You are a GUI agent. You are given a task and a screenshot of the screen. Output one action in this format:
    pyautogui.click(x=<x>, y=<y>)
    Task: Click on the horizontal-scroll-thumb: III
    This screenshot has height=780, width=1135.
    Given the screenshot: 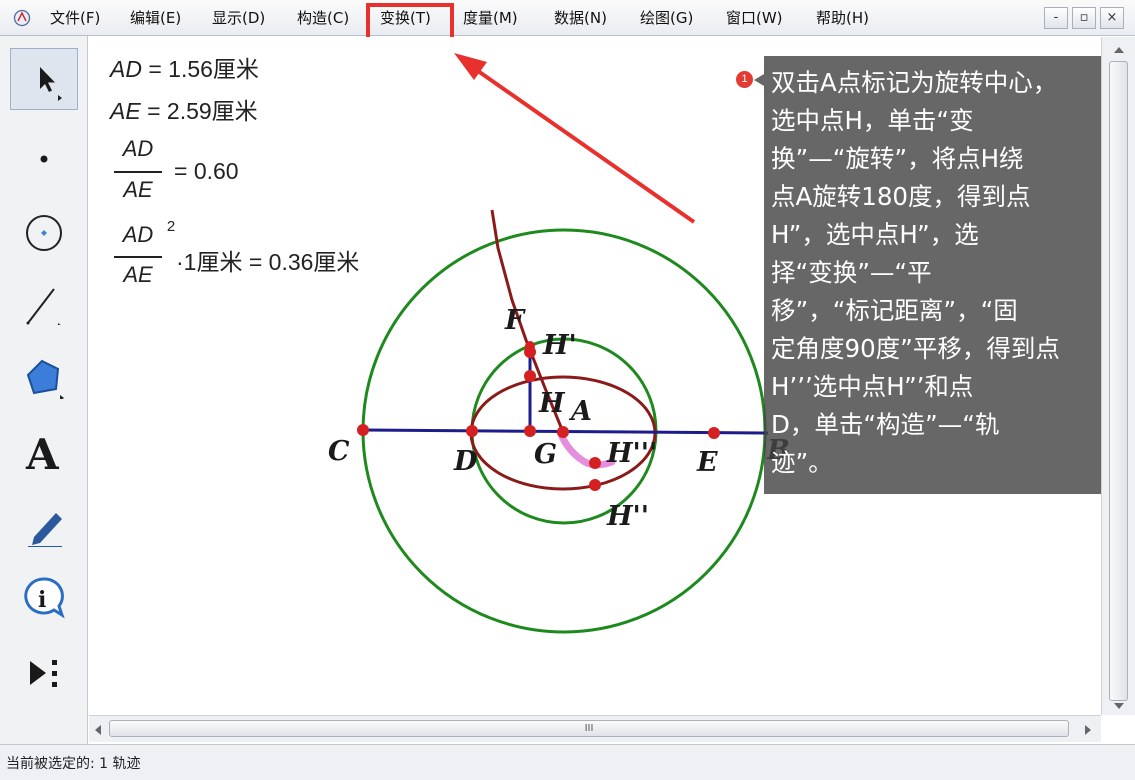 What is the action you would take?
    pyautogui.click(x=589, y=728)
    